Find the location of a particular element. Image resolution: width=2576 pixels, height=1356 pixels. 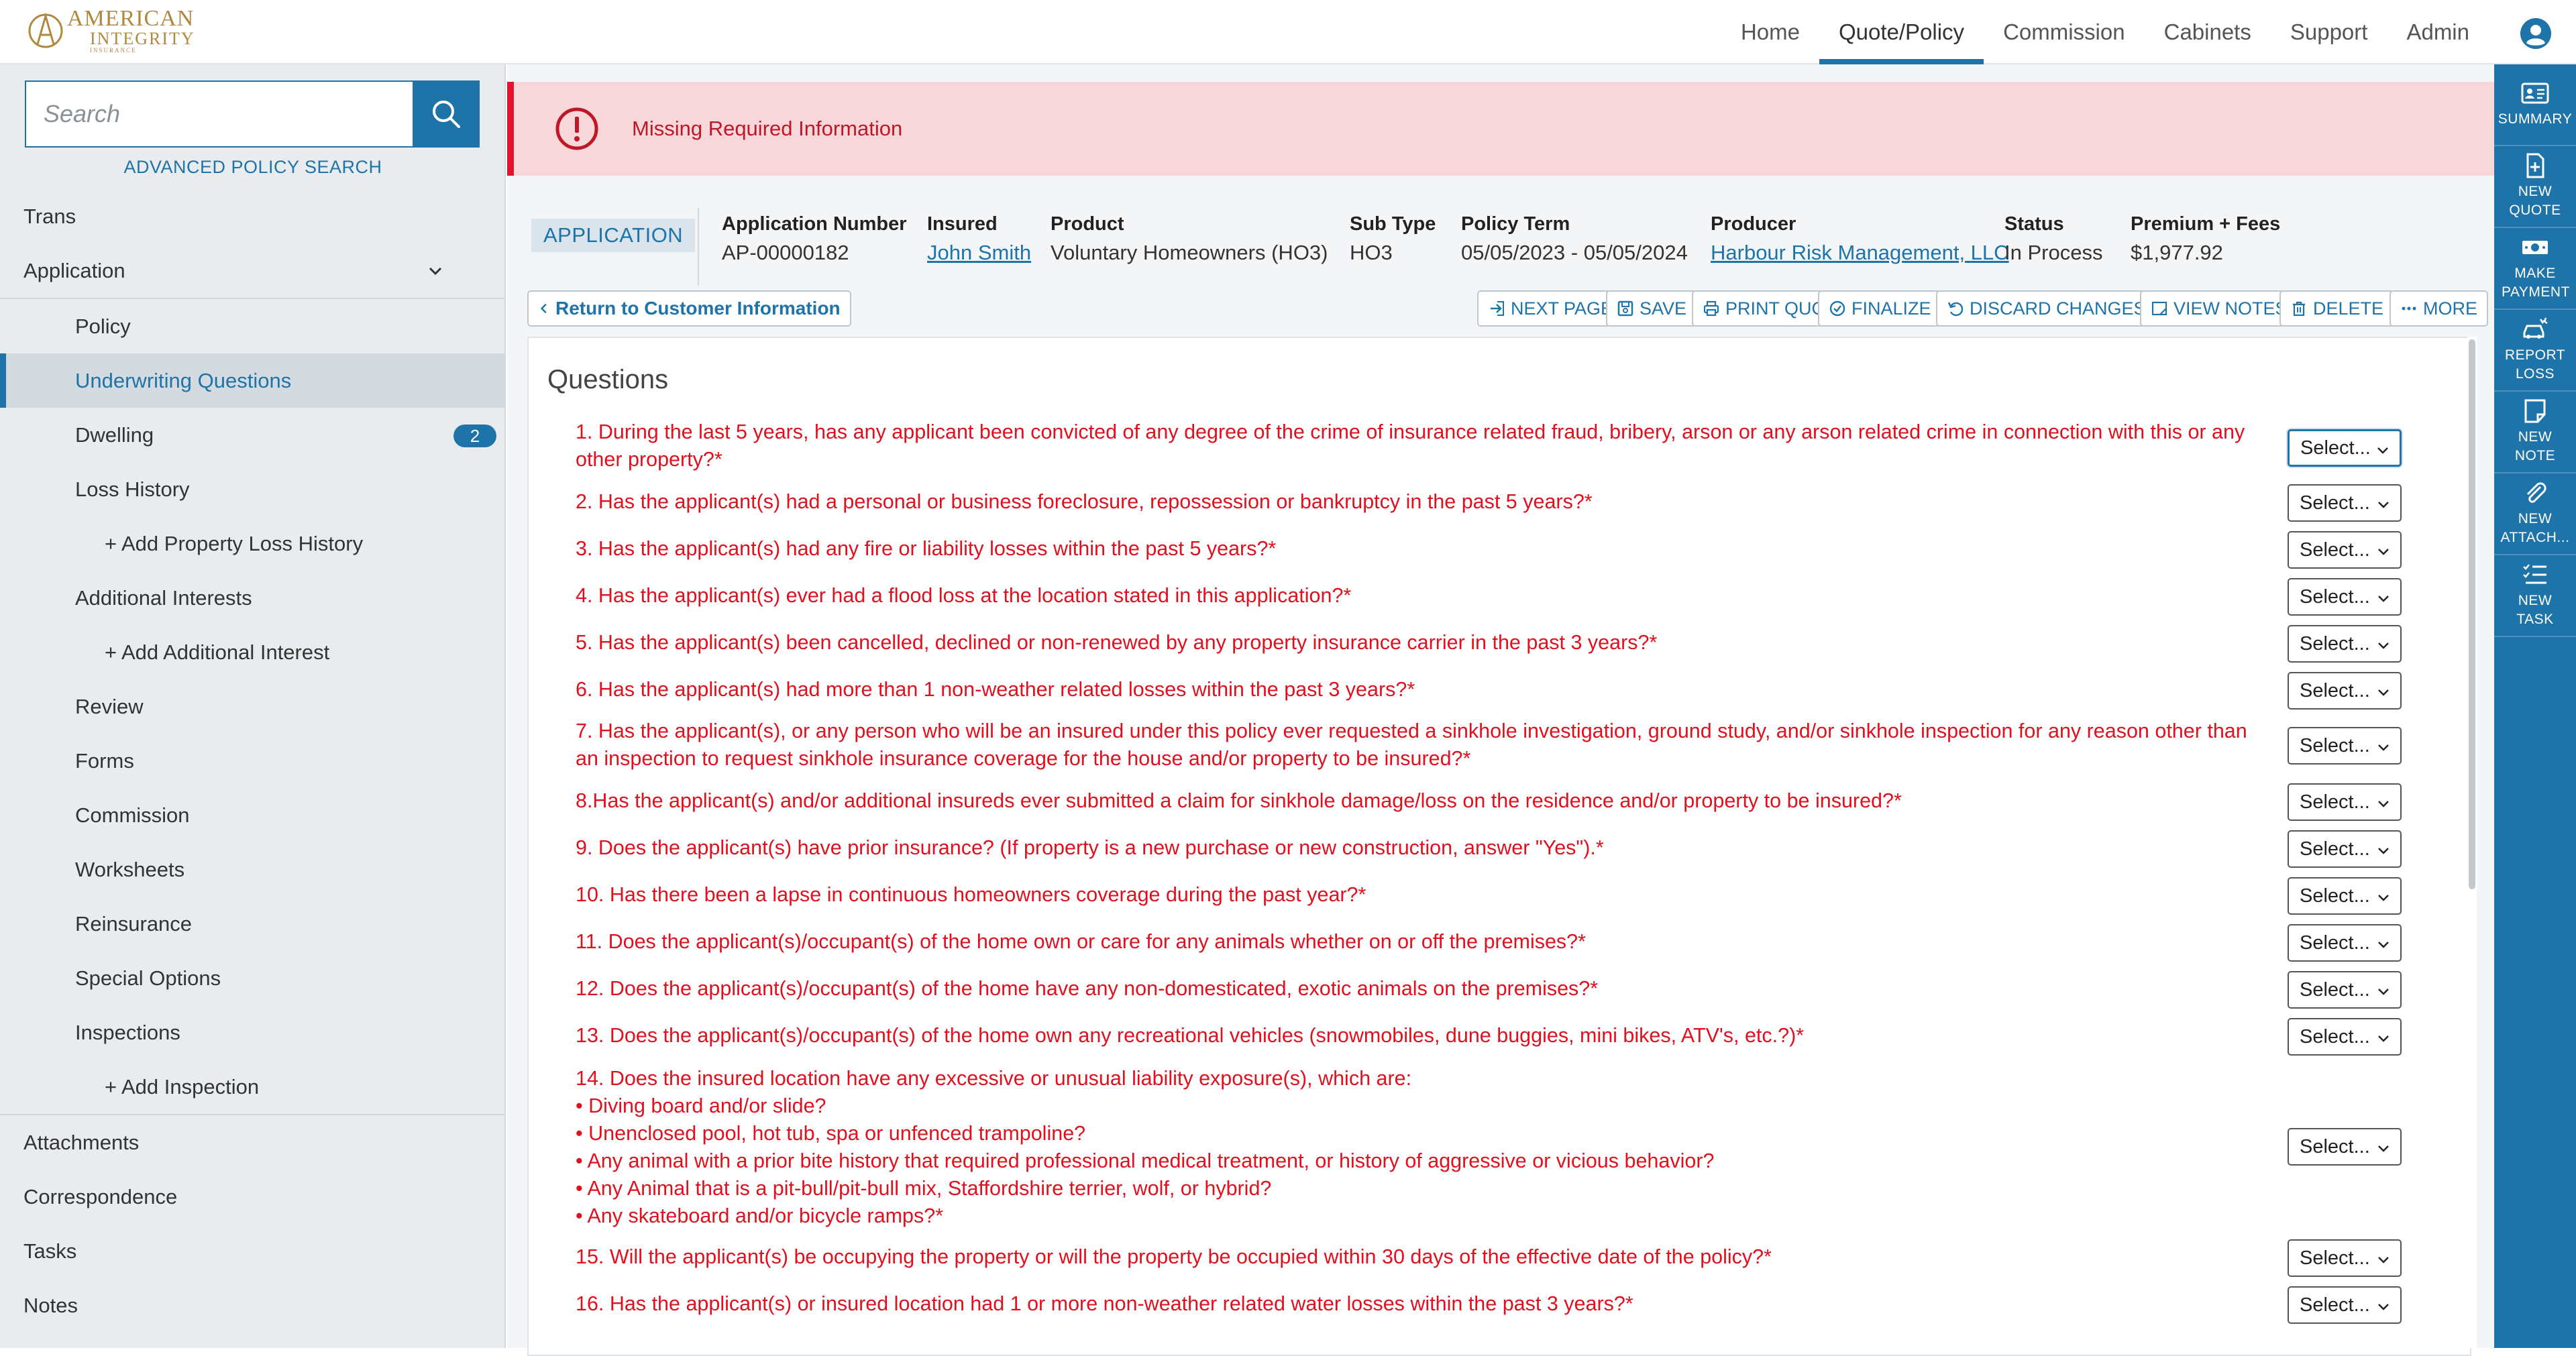

new-task-button: NEW TASK is located at coordinates (2535, 596).